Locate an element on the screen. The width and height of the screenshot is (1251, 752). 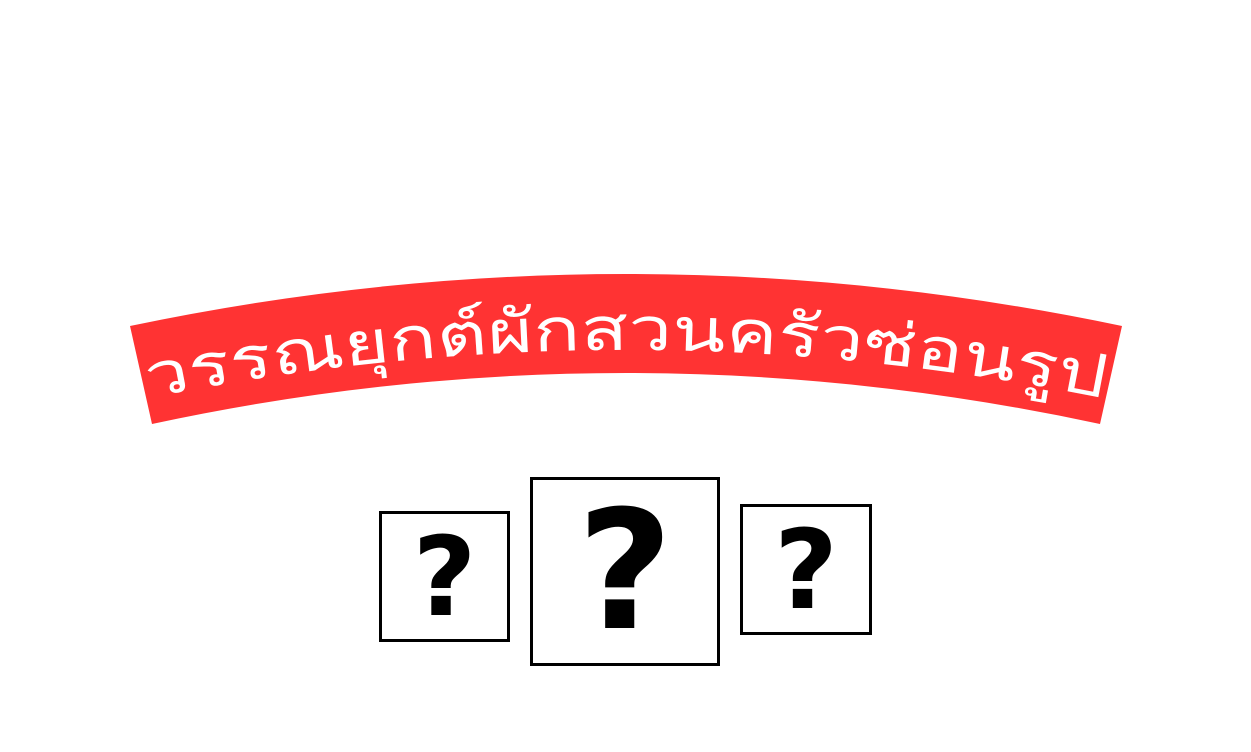
hidden-card-2: ? is located at coordinates (625, 571).